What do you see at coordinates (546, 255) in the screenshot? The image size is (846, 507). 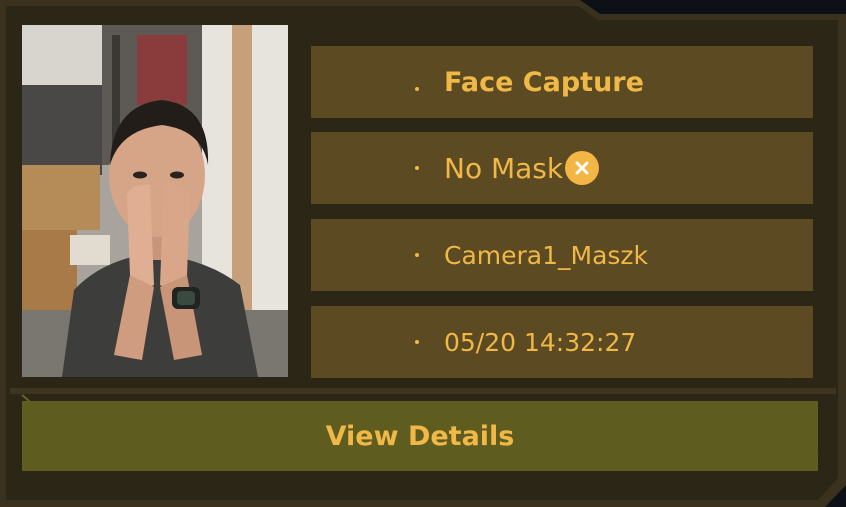 I see `camera-name: Camera1_Maszk` at bounding box center [546, 255].